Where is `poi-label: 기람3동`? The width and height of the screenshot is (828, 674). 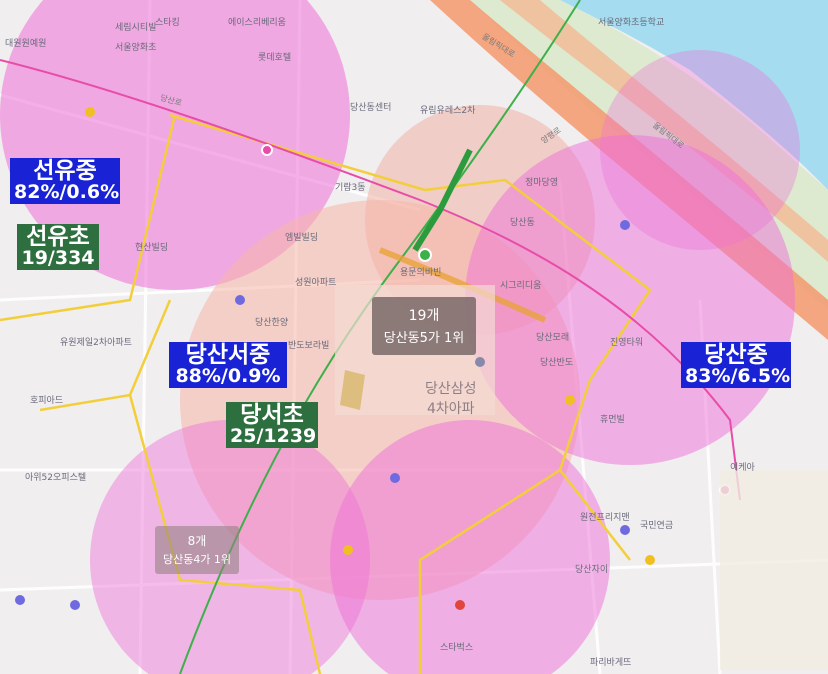 poi-label: 기람3동 is located at coordinates (350, 188).